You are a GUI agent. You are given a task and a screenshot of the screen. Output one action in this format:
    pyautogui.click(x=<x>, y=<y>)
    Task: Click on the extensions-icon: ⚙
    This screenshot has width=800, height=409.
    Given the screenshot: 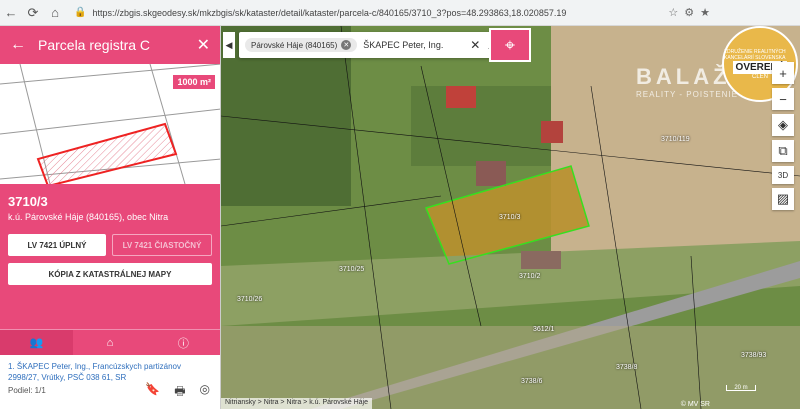 What is the action you would take?
    pyautogui.click(x=689, y=12)
    